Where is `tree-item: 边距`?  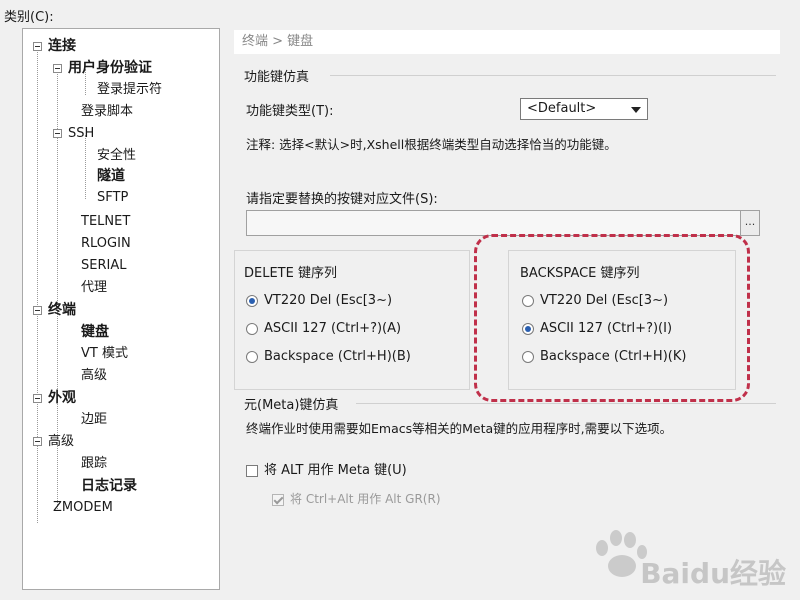 tree-item: 边距 is located at coordinates (94, 420).